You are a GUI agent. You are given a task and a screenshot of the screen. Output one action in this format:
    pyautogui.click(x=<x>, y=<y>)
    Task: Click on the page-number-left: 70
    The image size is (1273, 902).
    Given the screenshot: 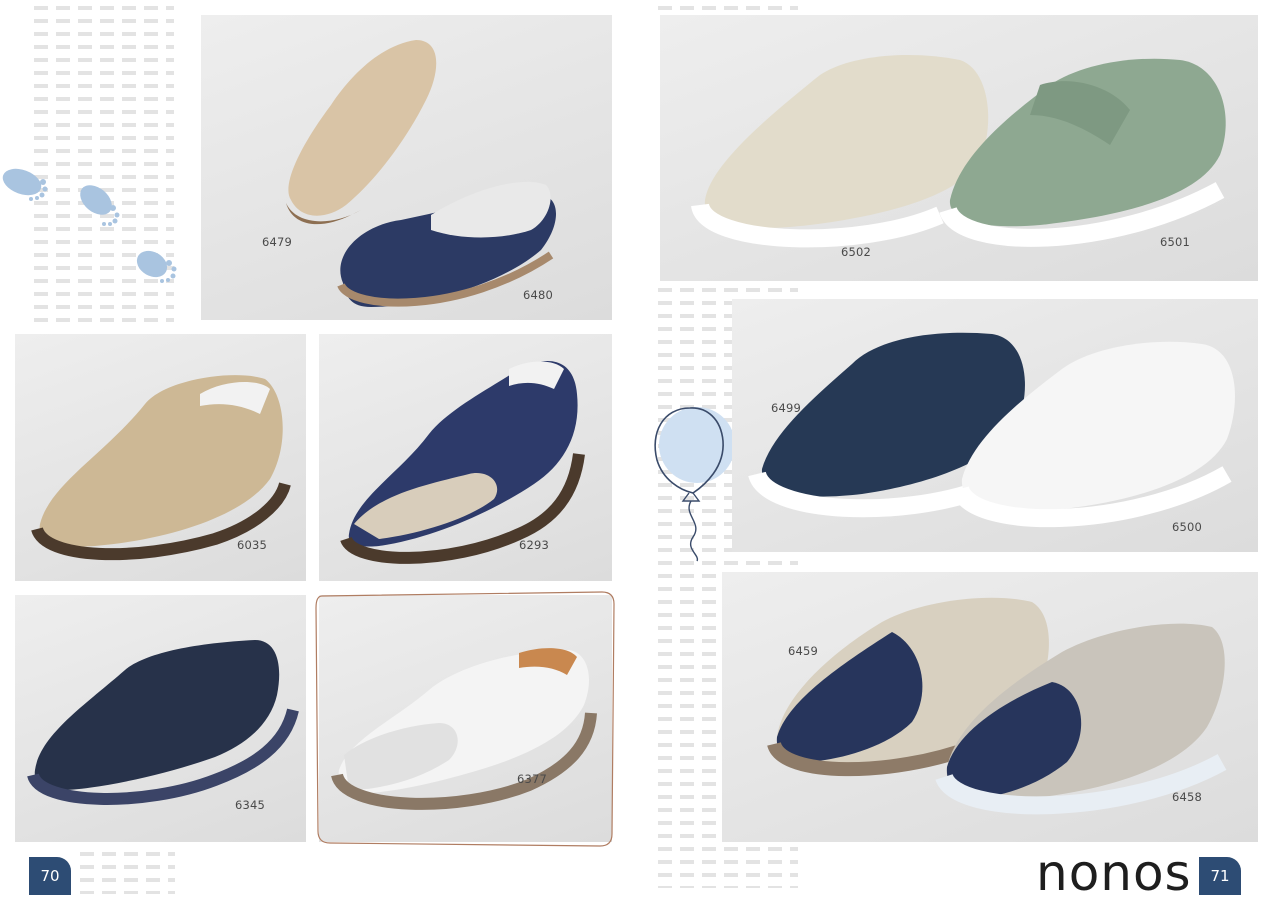 What is the action you would take?
    pyautogui.click(x=50, y=876)
    